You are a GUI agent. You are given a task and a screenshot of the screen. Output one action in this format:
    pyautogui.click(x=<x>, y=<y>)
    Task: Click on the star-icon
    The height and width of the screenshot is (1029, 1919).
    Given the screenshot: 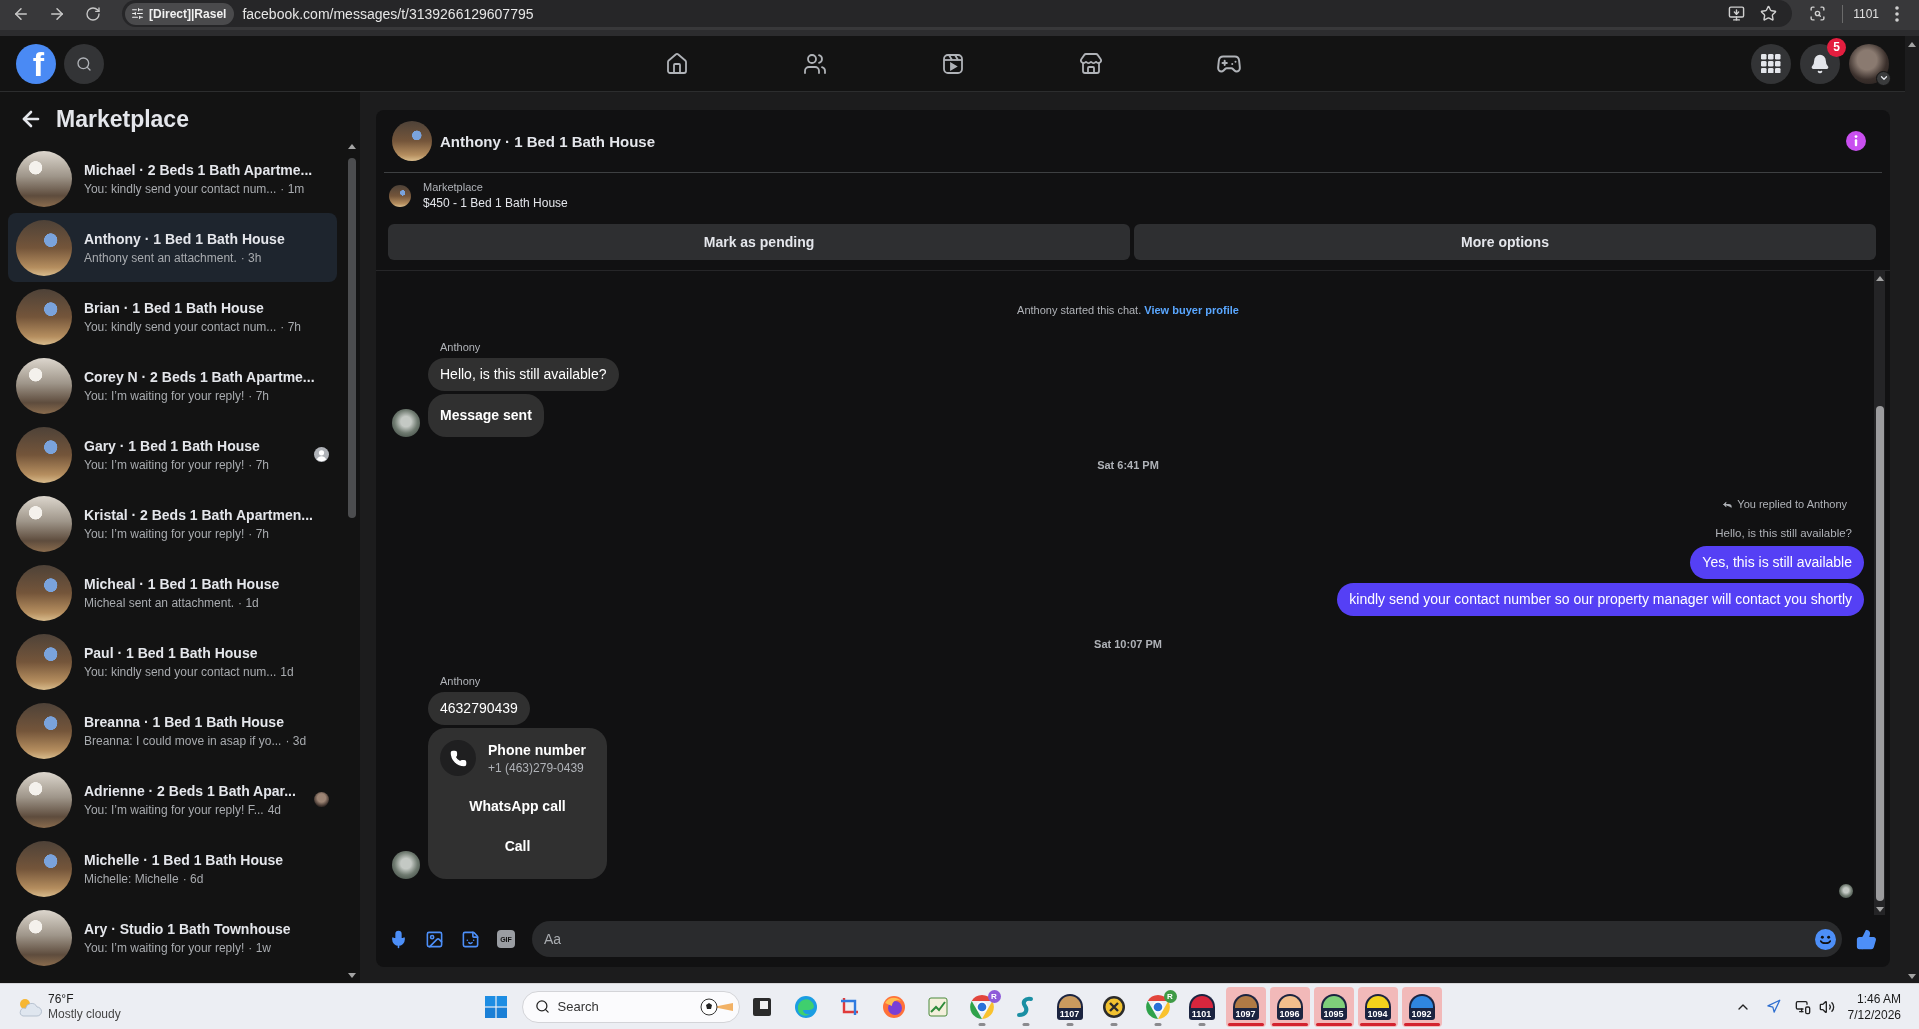 What is the action you would take?
    pyautogui.click(x=1768, y=13)
    